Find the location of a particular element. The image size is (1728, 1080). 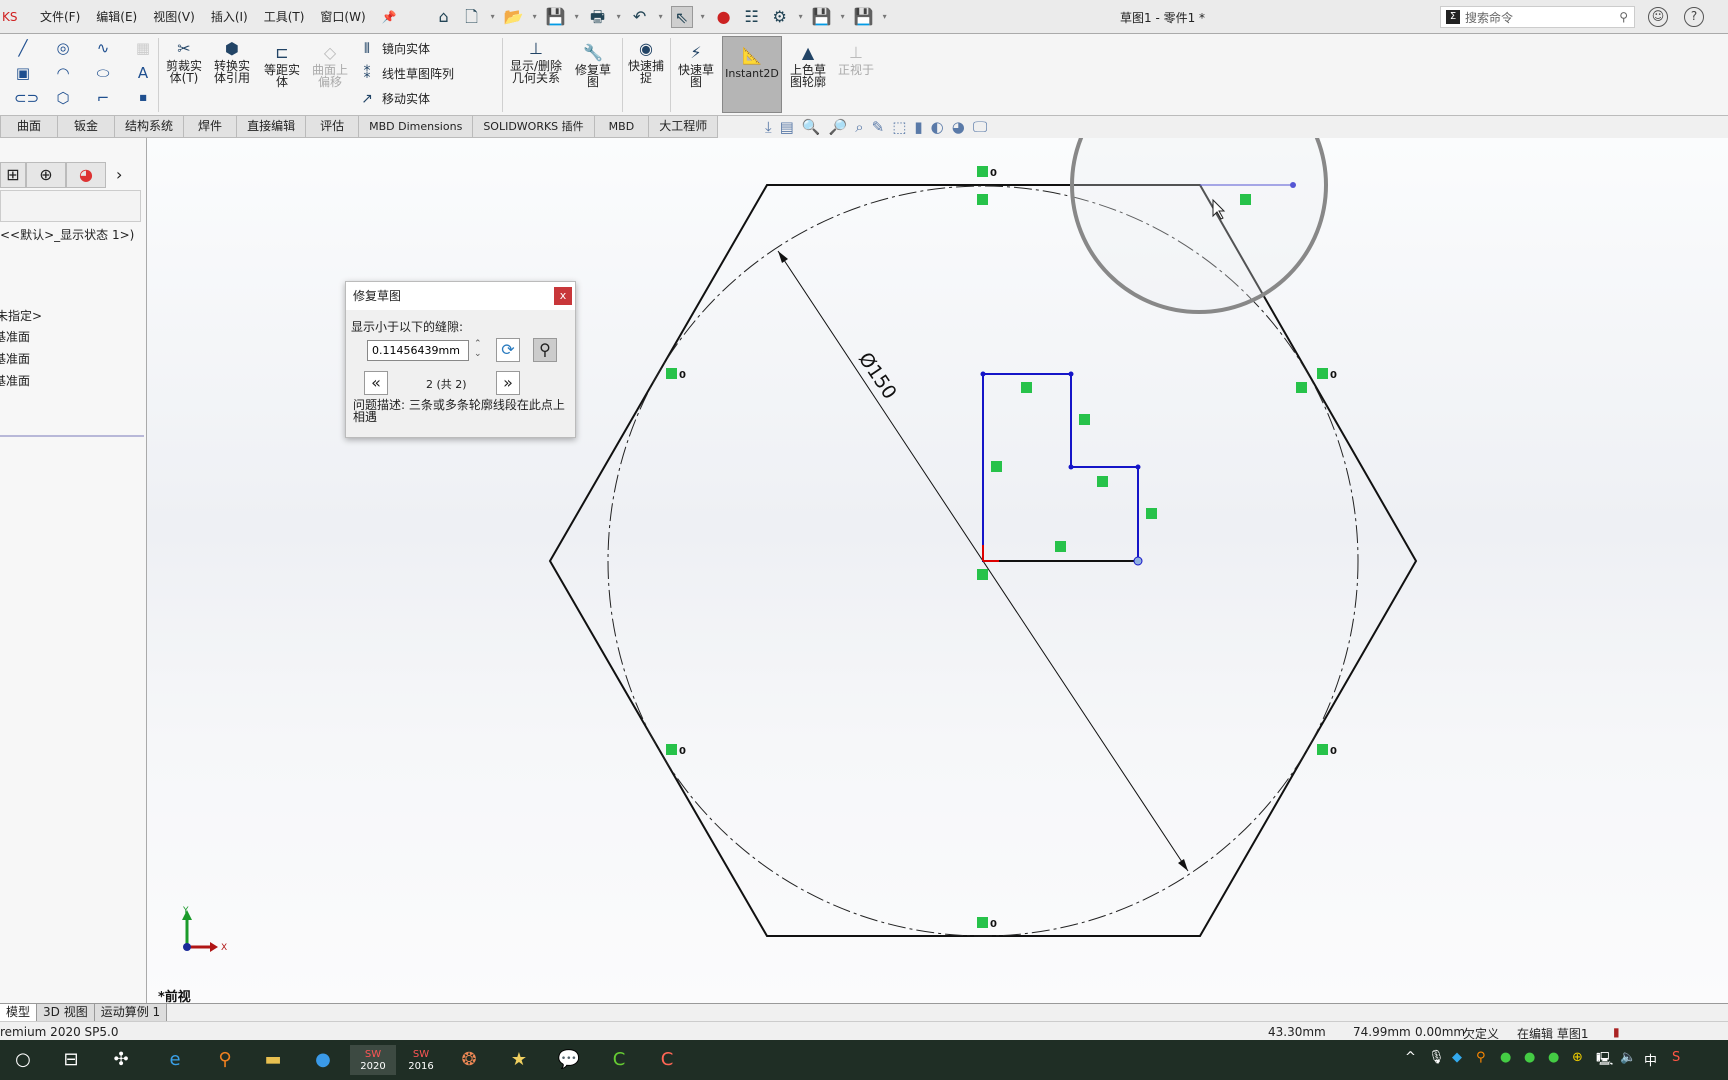

rebuild-icon: ▮ is located at coordinates (1616, 1032).